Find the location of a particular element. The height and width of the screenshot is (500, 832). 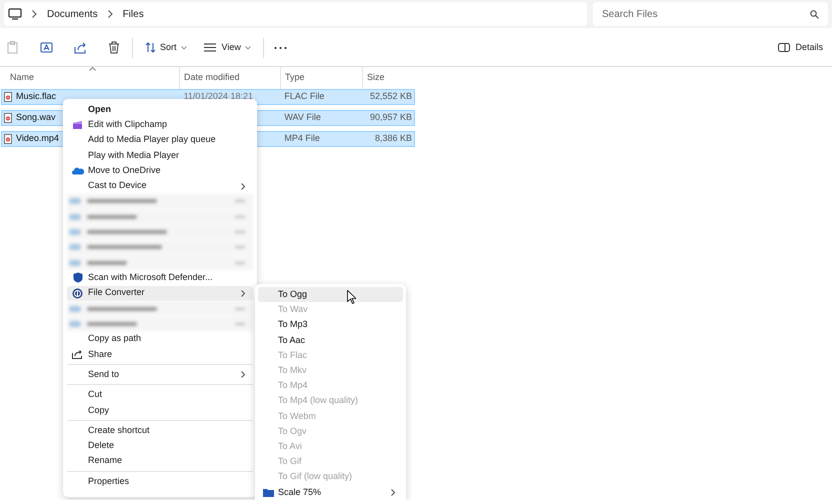

menu-item-label: Edit with Clipchamp is located at coordinates (128, 125).